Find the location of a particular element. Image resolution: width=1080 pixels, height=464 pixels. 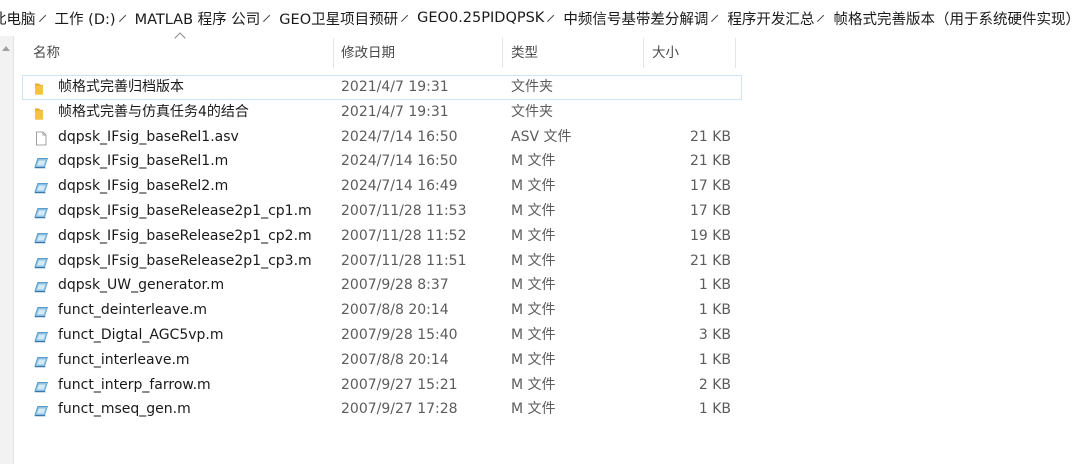

file-size: 3 KB is located at coordinates (714, 334).